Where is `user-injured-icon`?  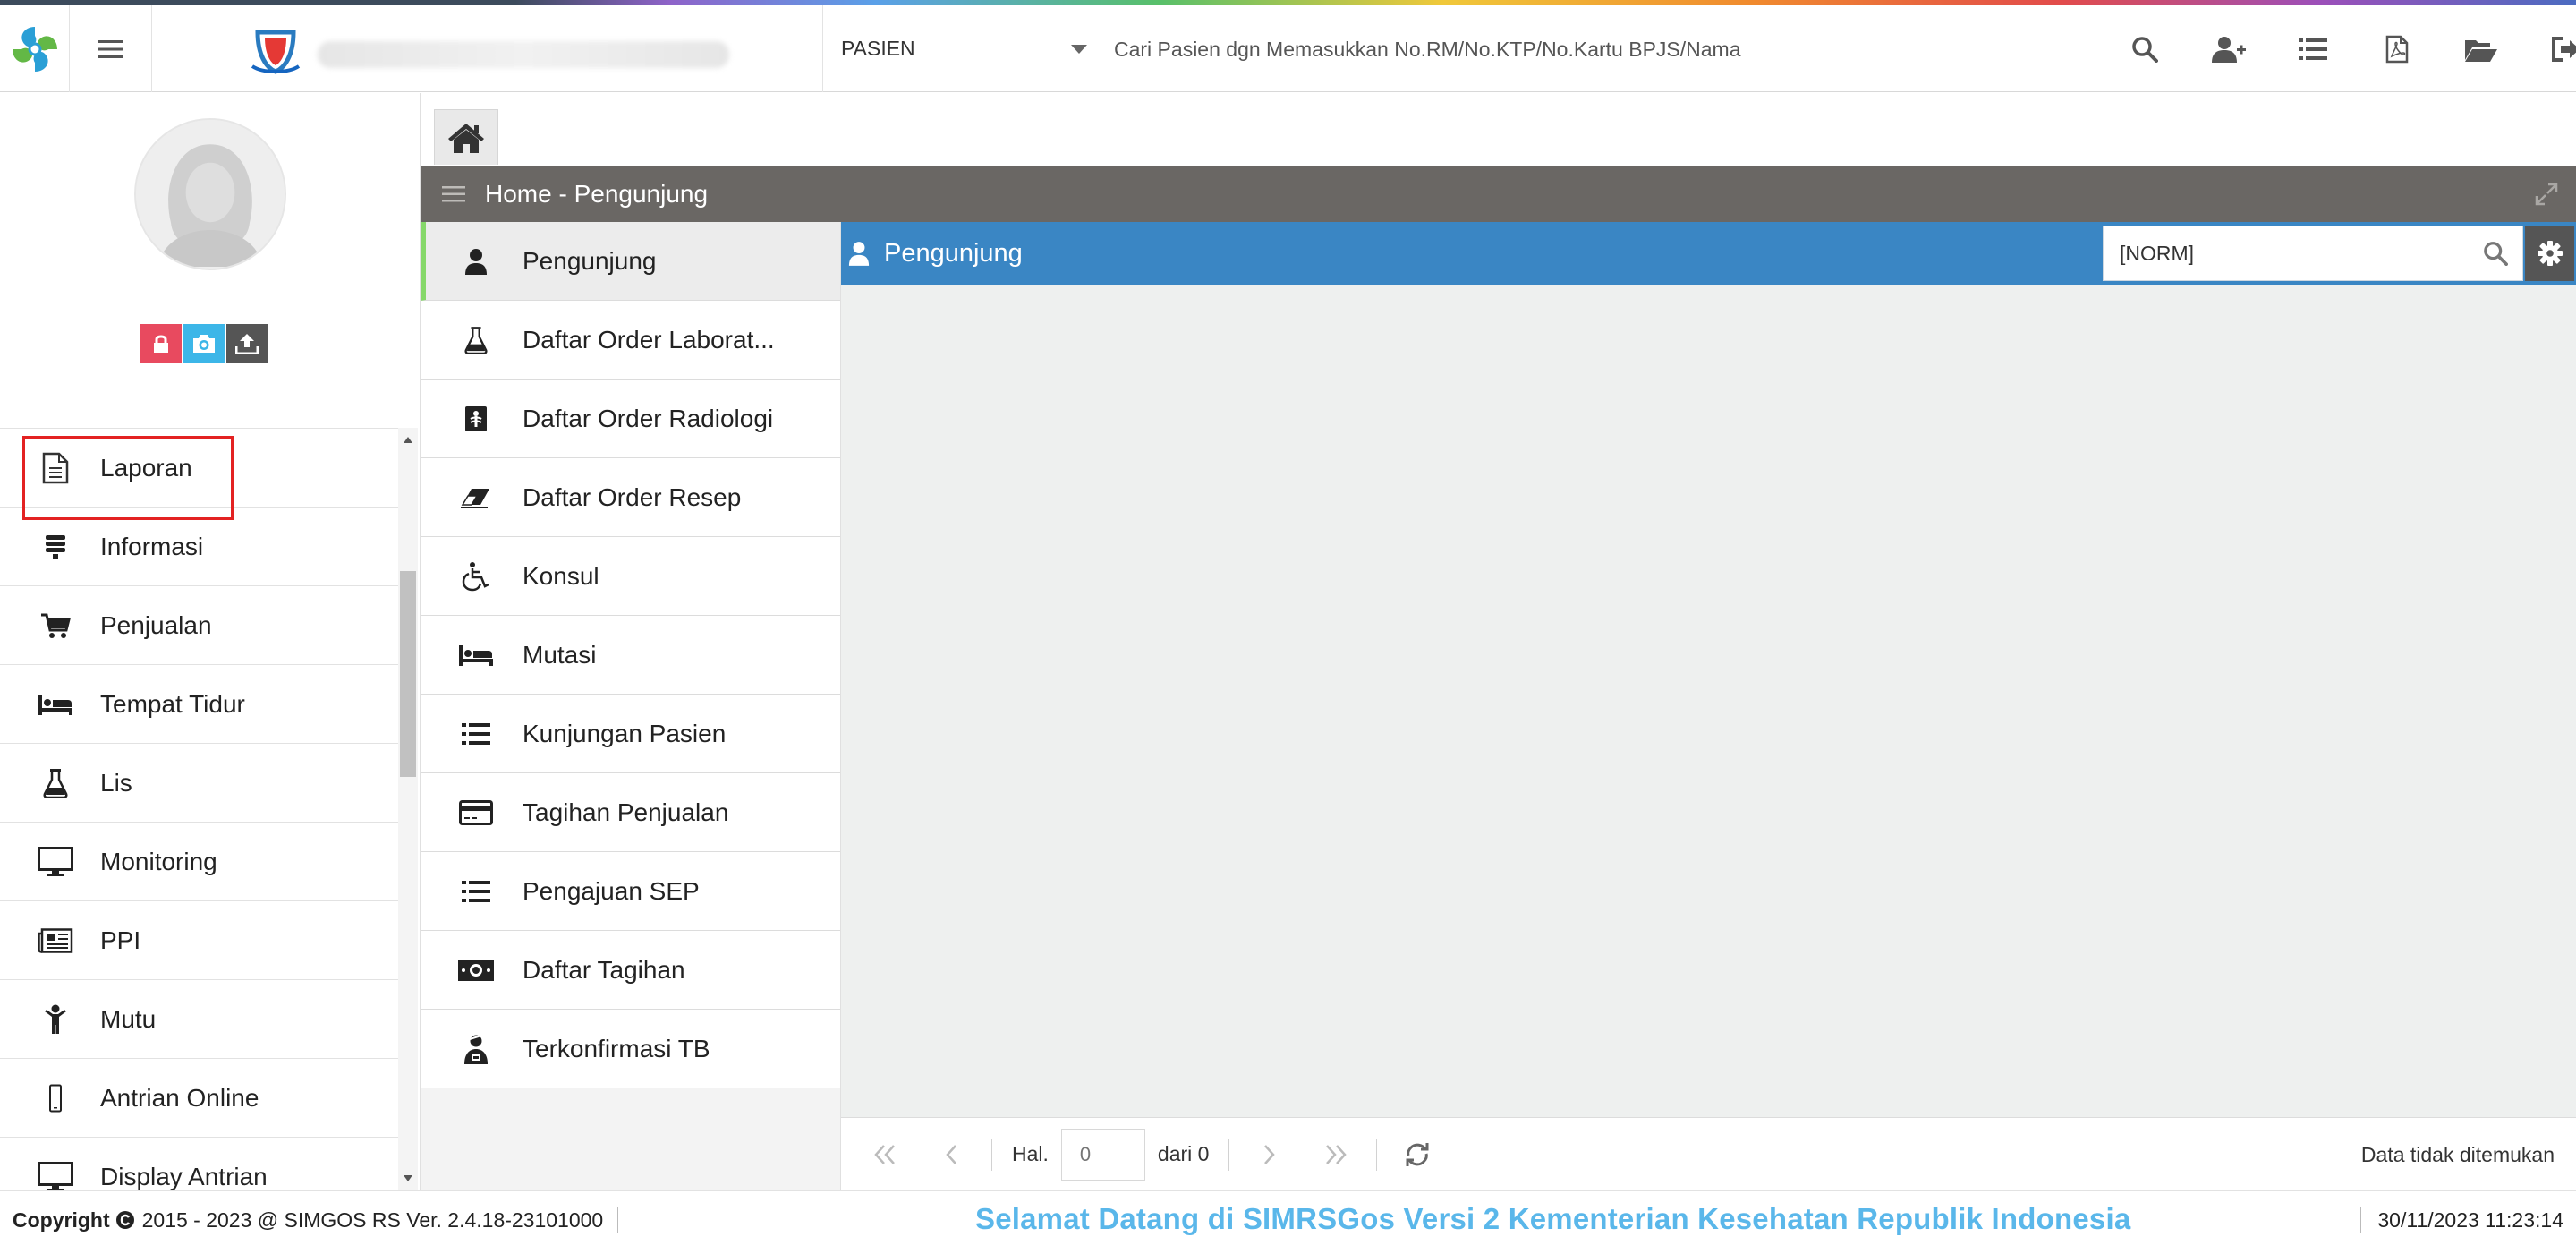
user-injured-icon is located at coordinates (476, 1049).